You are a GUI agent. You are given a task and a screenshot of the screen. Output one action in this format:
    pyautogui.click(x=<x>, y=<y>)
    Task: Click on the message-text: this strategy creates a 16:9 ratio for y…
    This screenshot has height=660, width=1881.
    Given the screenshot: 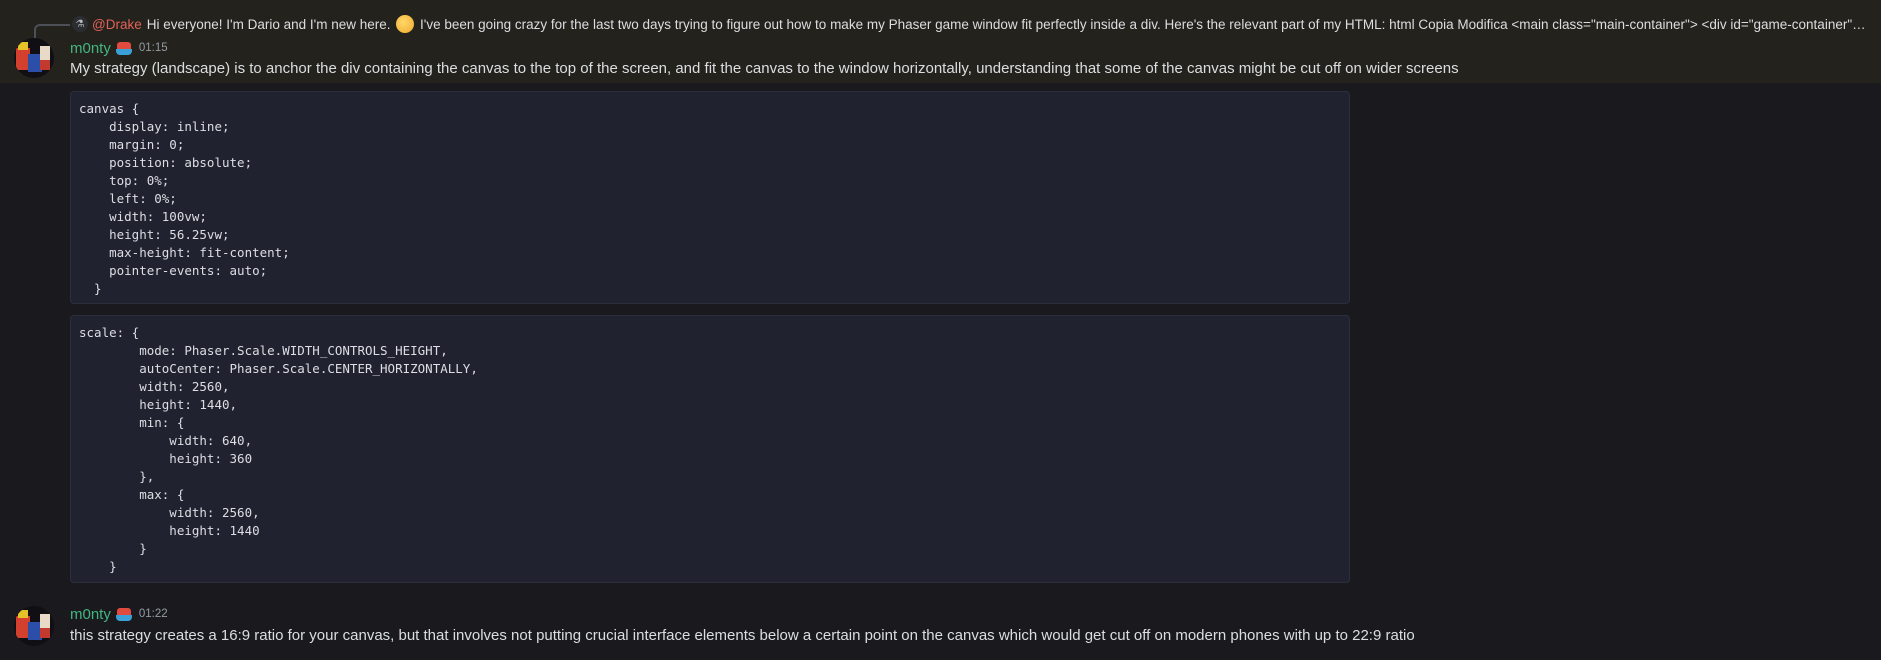 What is the action you would take?
    pyautogui.click(x=742, y=635)
    